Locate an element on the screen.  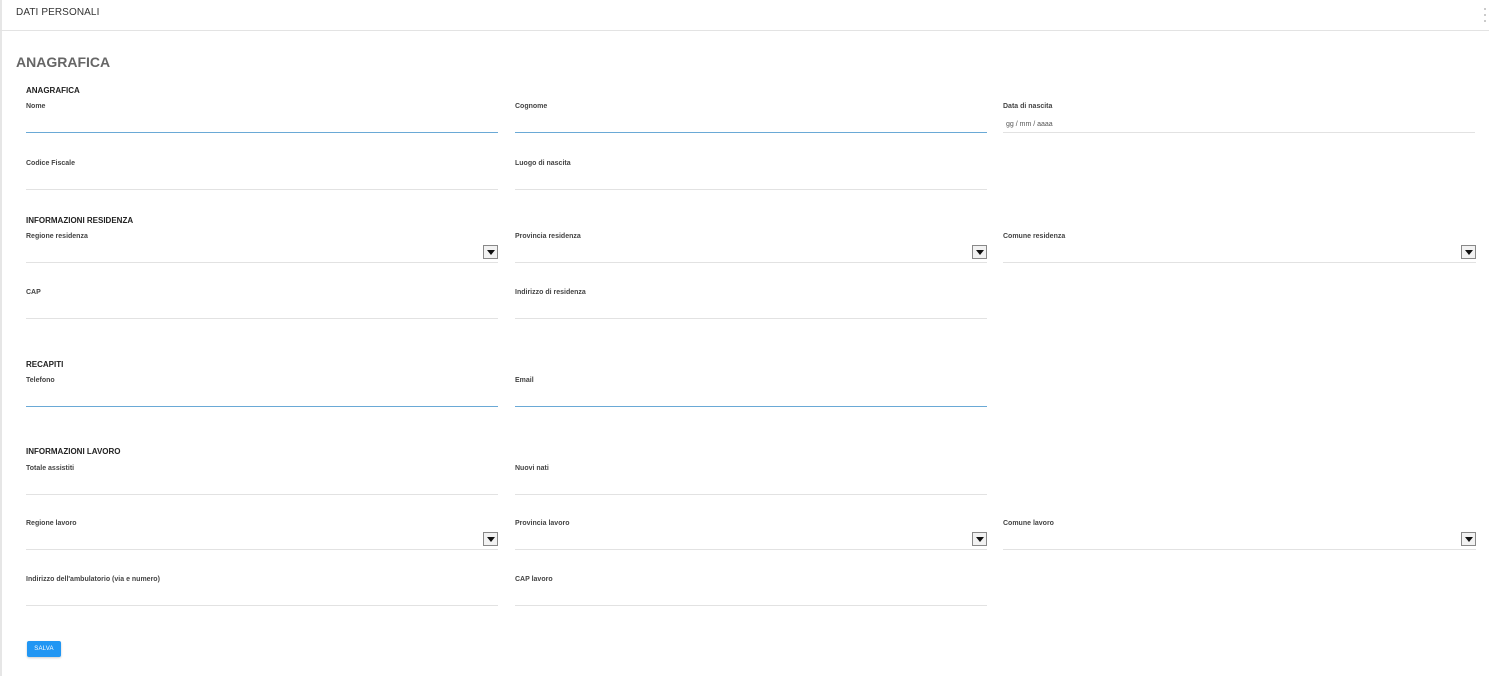
data-nascita-placeholder: gg / mm / aaaa is located at coordinates (1029, 124).